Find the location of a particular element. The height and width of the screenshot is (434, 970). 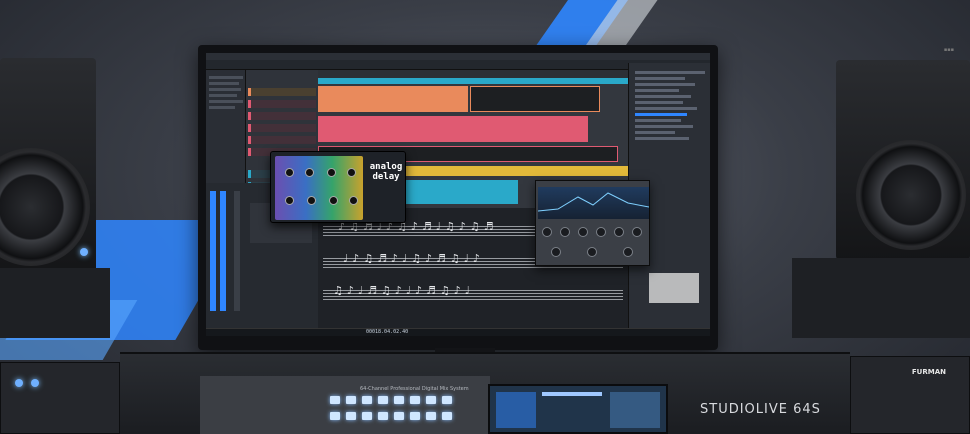

music-notes-icon: ♫♪♩♬♫♪♩♪♬♫♪♩ is located at coordinates (403, 290).